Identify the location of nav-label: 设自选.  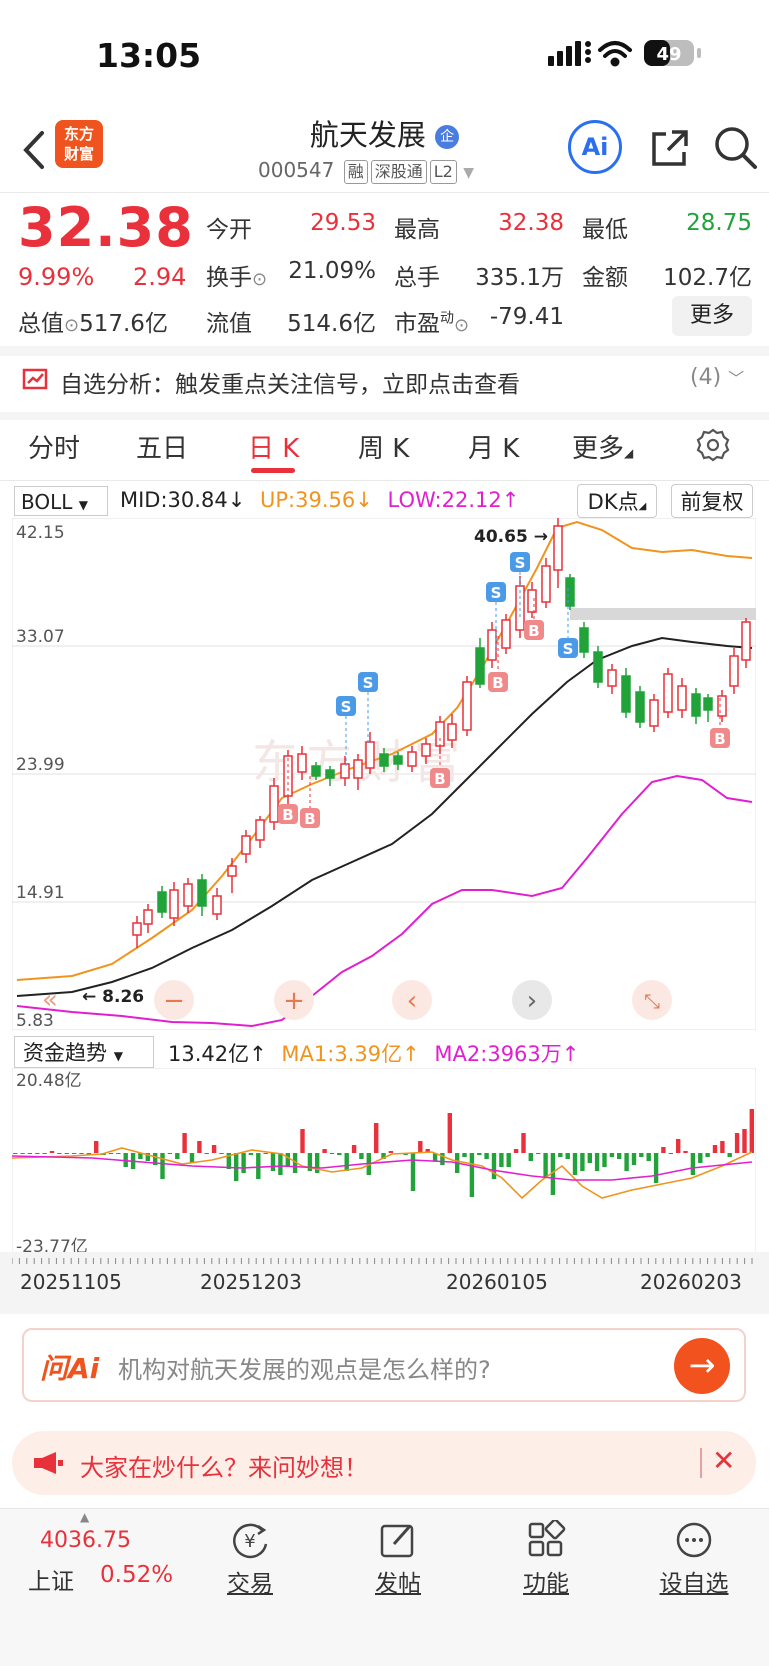
(694, 1584).